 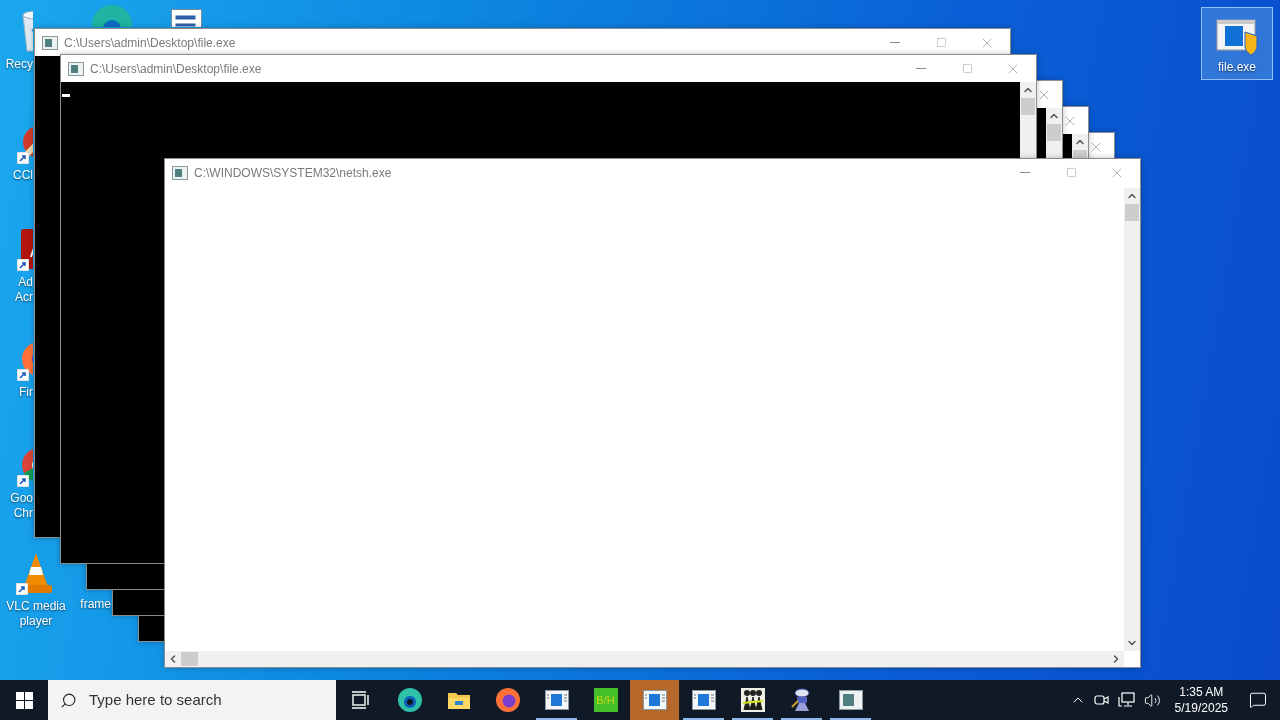 I want to click on taskbar-app-button: B/H, so click(x=605, y=700).